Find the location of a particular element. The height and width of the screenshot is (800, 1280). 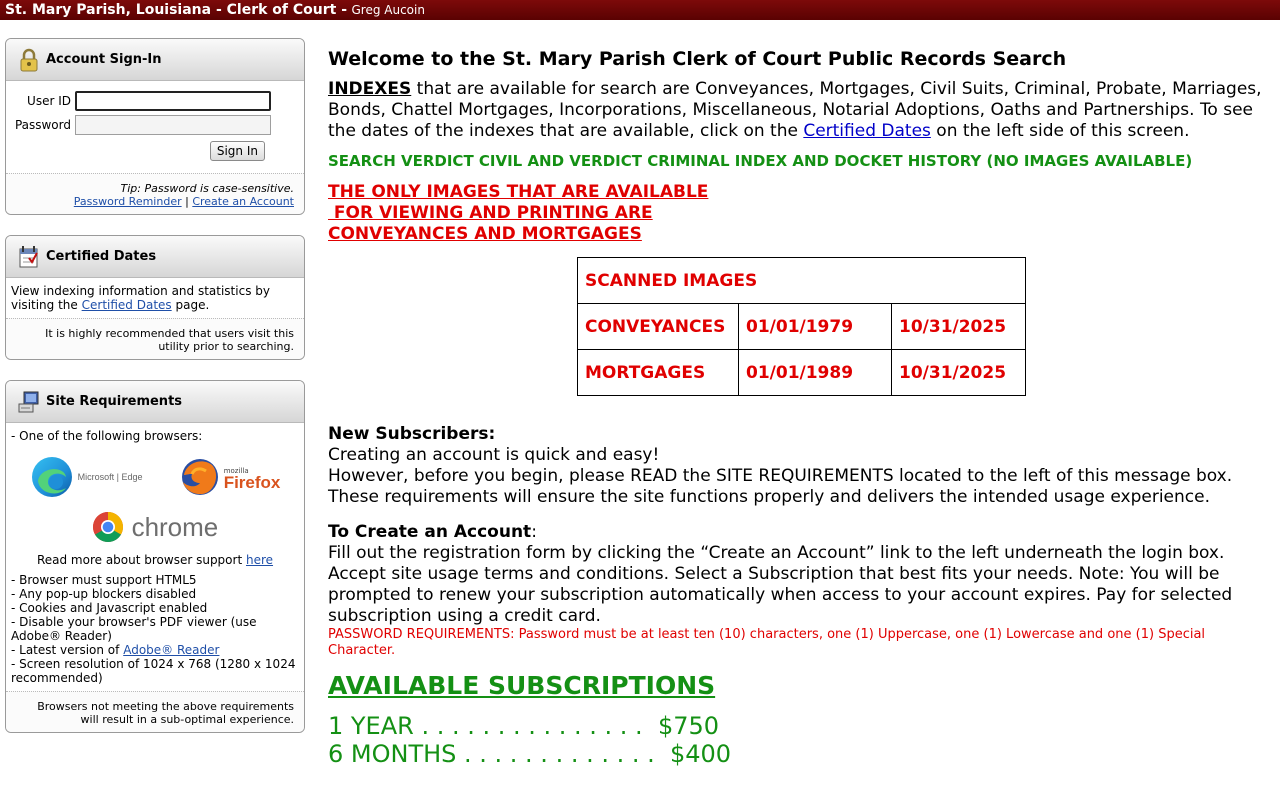

browser-support-here-link: here is located at coordinates (259, 560).